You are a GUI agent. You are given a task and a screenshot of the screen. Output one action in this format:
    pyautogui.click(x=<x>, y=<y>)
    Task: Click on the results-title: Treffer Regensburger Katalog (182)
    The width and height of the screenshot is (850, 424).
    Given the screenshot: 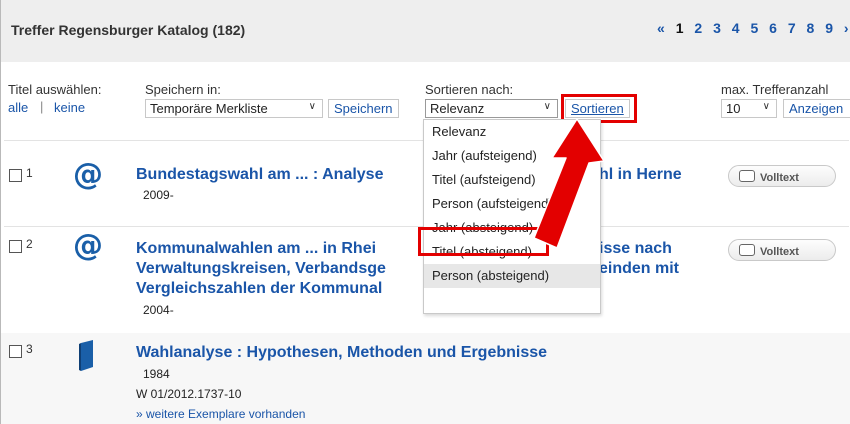 What is the action you would take?
    pyautogui.click(x=128, y=30)
    